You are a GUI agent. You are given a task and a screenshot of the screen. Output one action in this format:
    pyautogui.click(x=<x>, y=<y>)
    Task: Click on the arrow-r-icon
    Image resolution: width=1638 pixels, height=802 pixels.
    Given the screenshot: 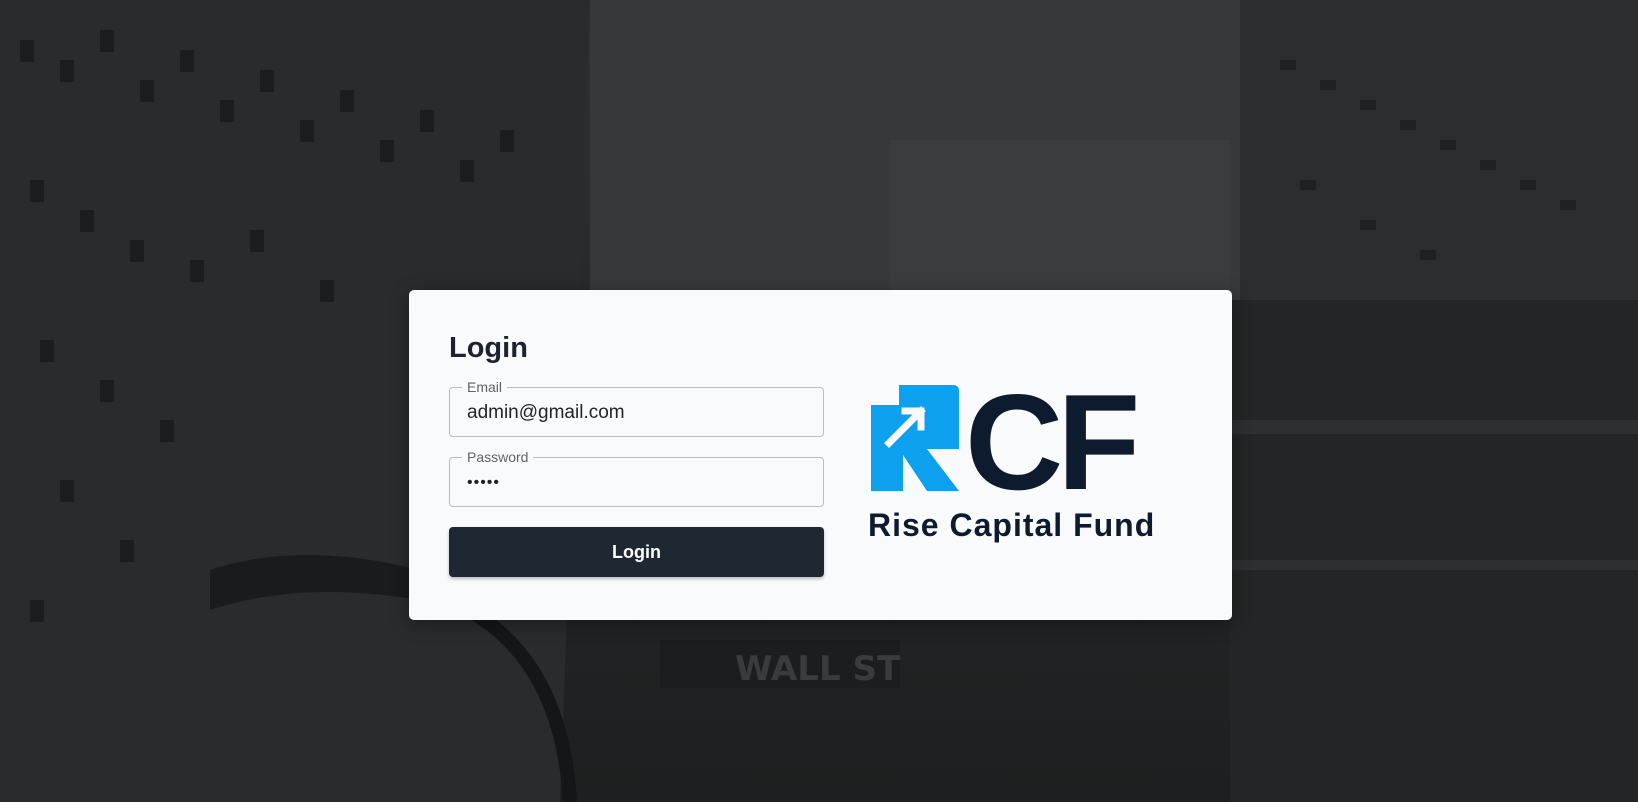 What is the action you would take?
    pyautogui.click(x=915, y=438)
    